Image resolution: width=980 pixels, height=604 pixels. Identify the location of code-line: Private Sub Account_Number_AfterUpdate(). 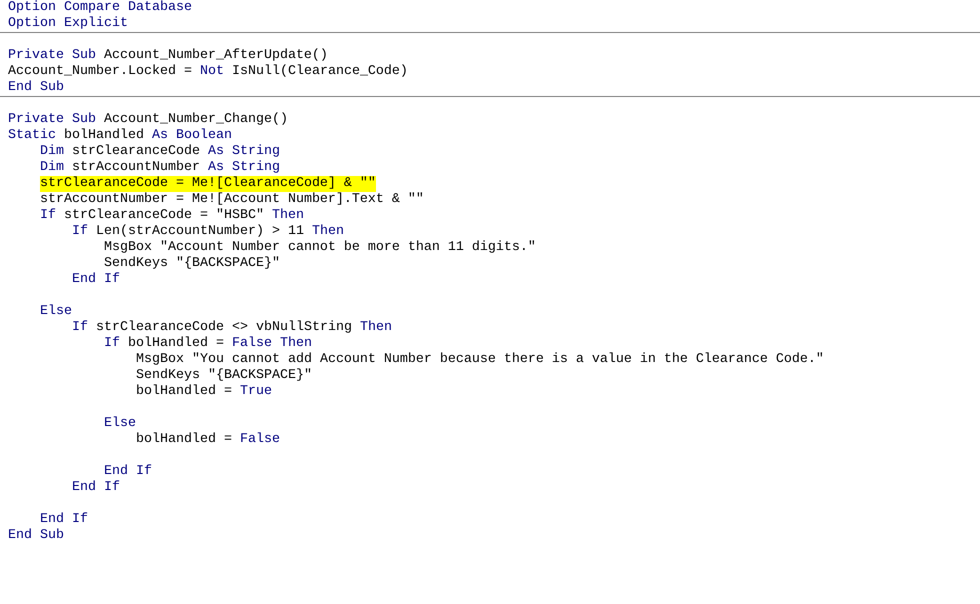
(168, 56).